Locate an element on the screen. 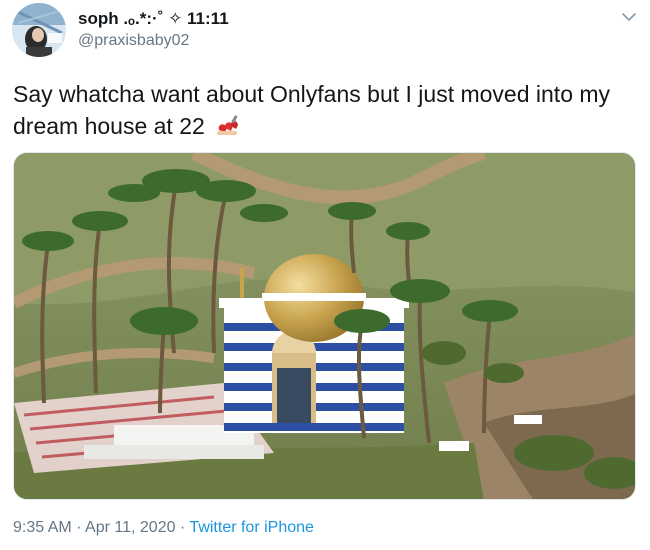  tweet-time: 9:35 AM is located at coordinates (42, 527).